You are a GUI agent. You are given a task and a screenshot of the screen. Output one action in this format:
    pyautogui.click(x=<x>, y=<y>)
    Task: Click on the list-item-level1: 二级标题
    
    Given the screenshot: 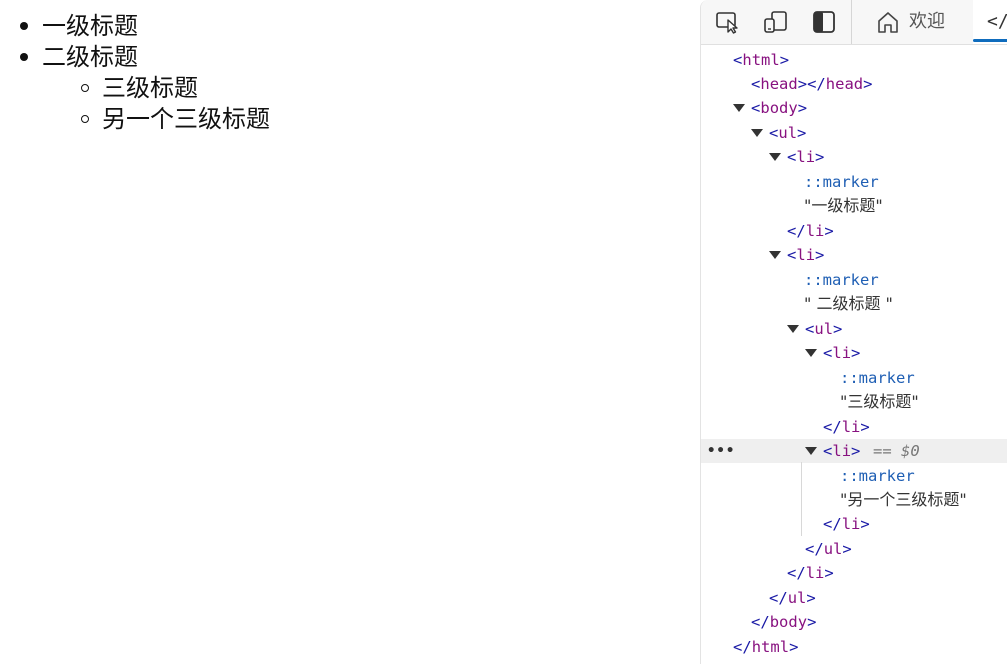 What is the action you would take?
    pyautogui.click(x=90, y=57)
    